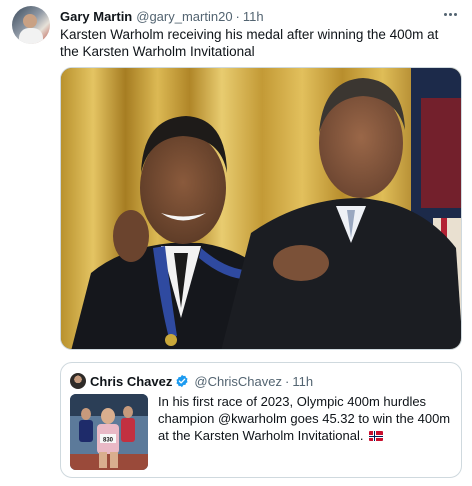 This screenshot has width=472, height=486. Describe the element at coordinates (30, 21) in the screenshot. I see `avatar-figure-head` at that location.